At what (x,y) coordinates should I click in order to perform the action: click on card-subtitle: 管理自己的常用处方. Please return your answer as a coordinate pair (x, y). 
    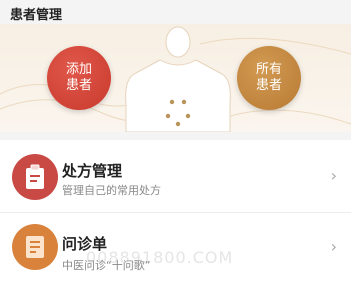
    Looking at the image, I should click on (111, 190).